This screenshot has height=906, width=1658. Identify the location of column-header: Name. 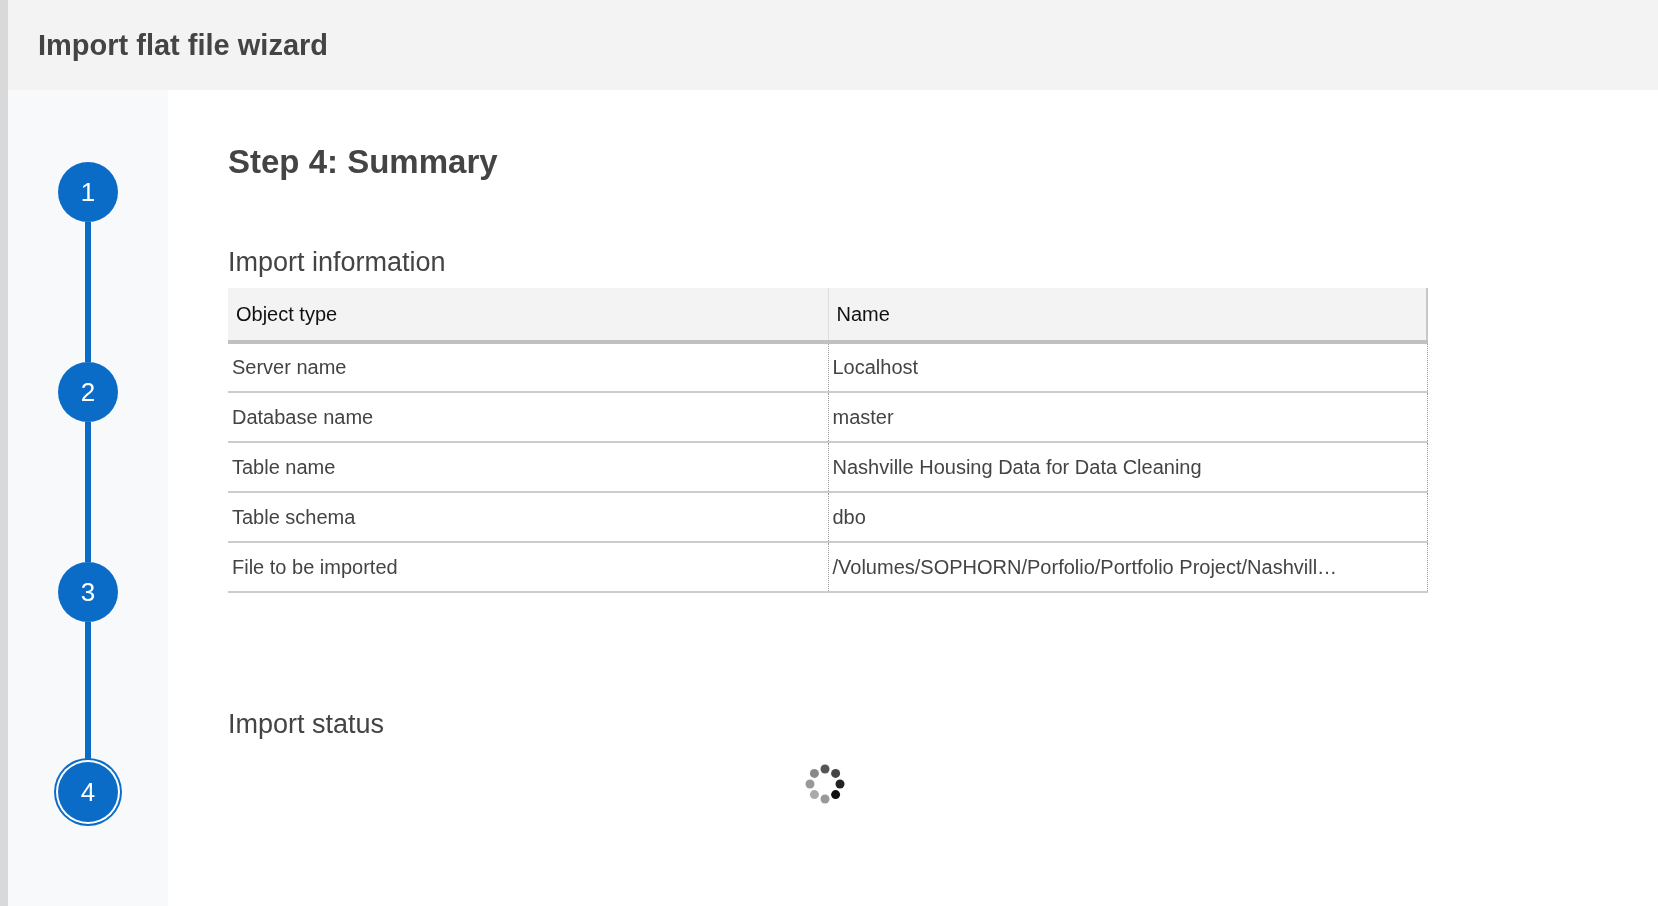
(1127, 315).